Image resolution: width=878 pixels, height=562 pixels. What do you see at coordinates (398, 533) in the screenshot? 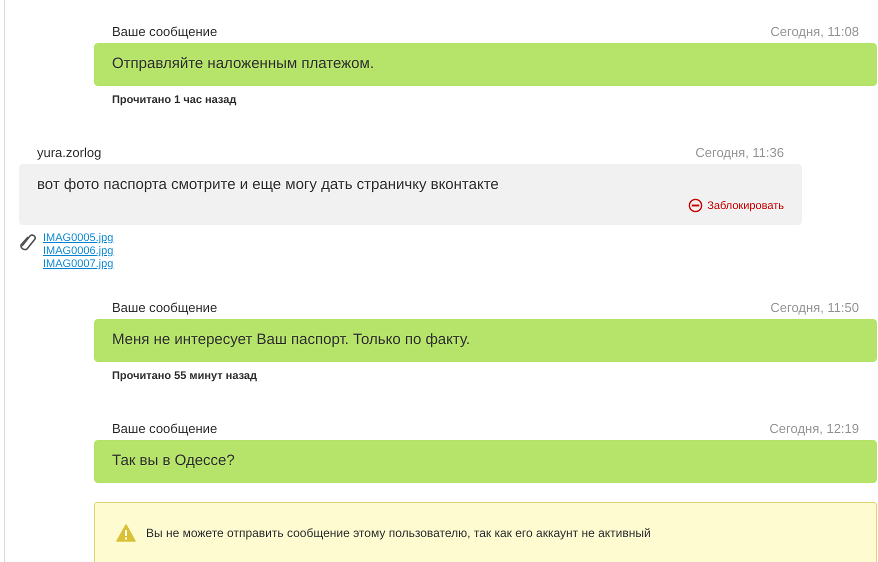
I see `notice-text: Вы не можете отправить сообщение этому пользователю, так как его аккаунт не активный` at bounding box center [398, 533].